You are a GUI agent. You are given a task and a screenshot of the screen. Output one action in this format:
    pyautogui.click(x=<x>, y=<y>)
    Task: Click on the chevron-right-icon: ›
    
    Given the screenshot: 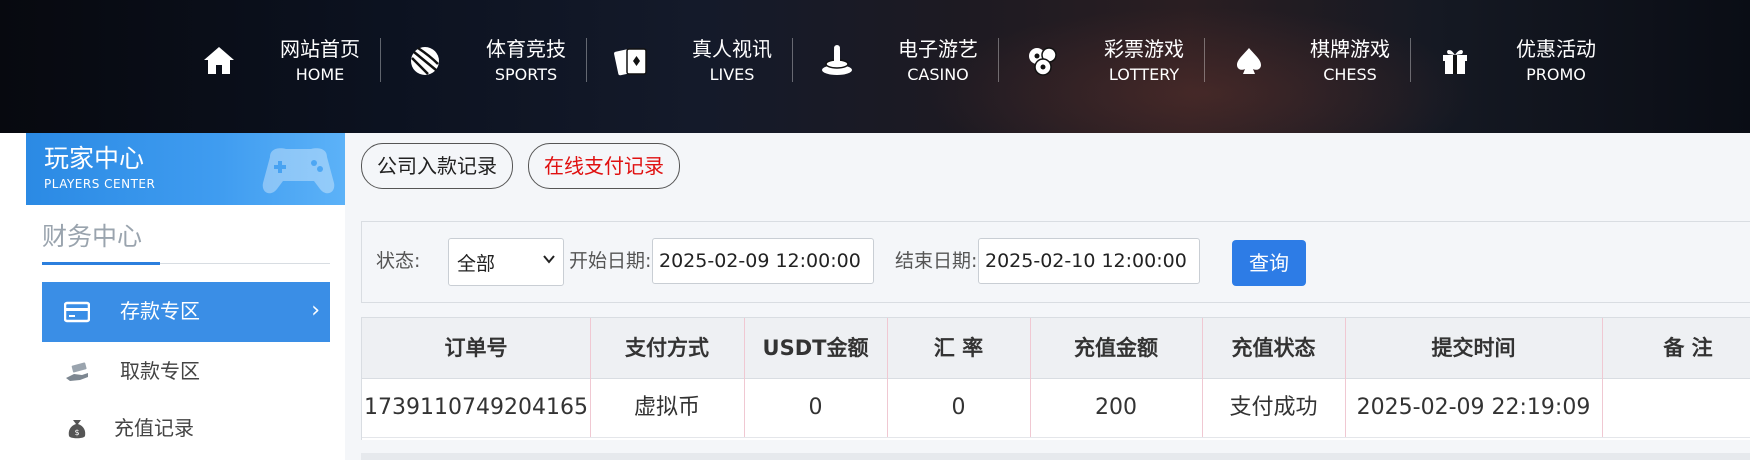 What is the action you would take?
    pyautogui.click(x=315, y=310)
    